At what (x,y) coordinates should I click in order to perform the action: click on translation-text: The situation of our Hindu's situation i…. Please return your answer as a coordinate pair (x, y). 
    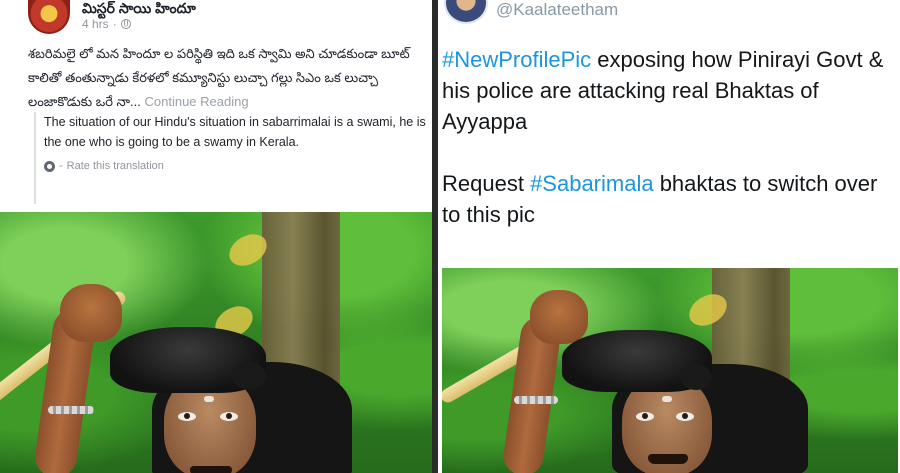
    Looking at the image, I should click on (235, 132).